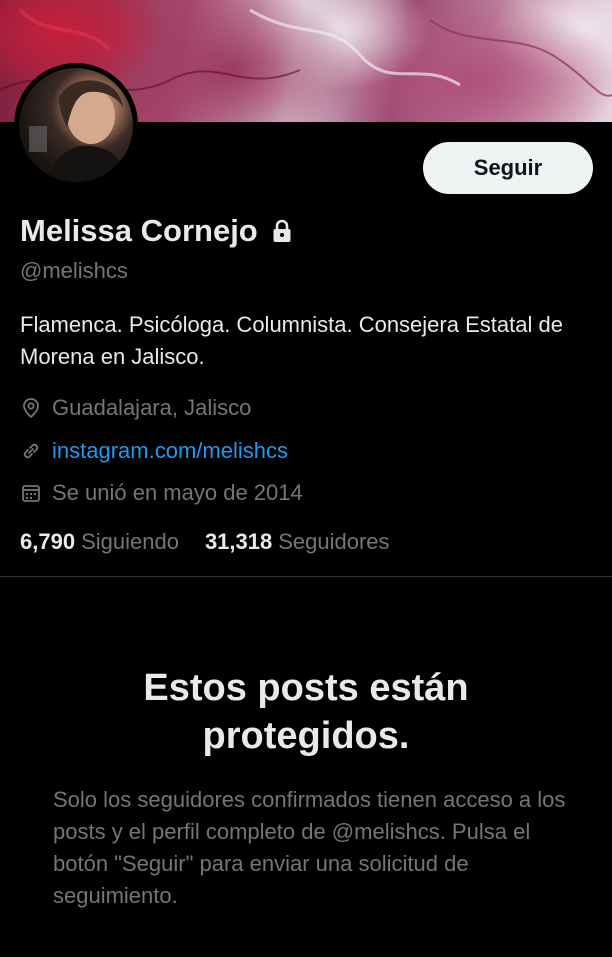 The width and height of the screenshot is (612, 957). I want to click on protected-posts-title: Estos posts están protegidos., so click(306, 712).